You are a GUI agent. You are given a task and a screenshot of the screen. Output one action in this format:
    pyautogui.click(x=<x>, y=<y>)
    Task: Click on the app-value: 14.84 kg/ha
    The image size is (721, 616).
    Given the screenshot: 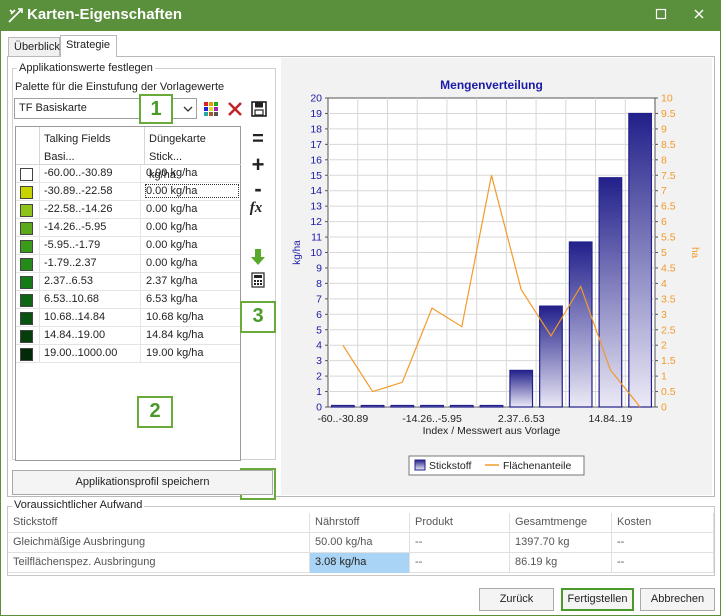 What is the action you would take?
    pyautogui.click(x=175, y=335)
    